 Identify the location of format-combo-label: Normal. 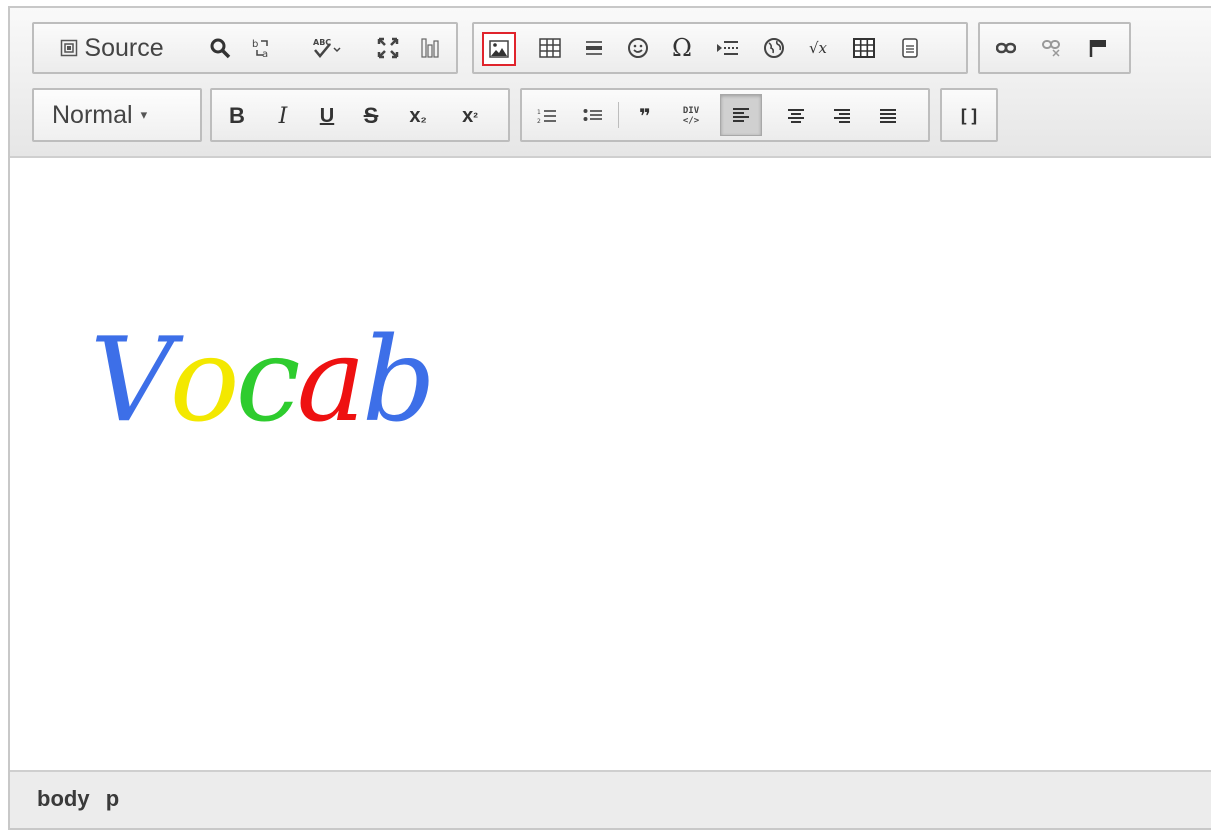
(92, 114).